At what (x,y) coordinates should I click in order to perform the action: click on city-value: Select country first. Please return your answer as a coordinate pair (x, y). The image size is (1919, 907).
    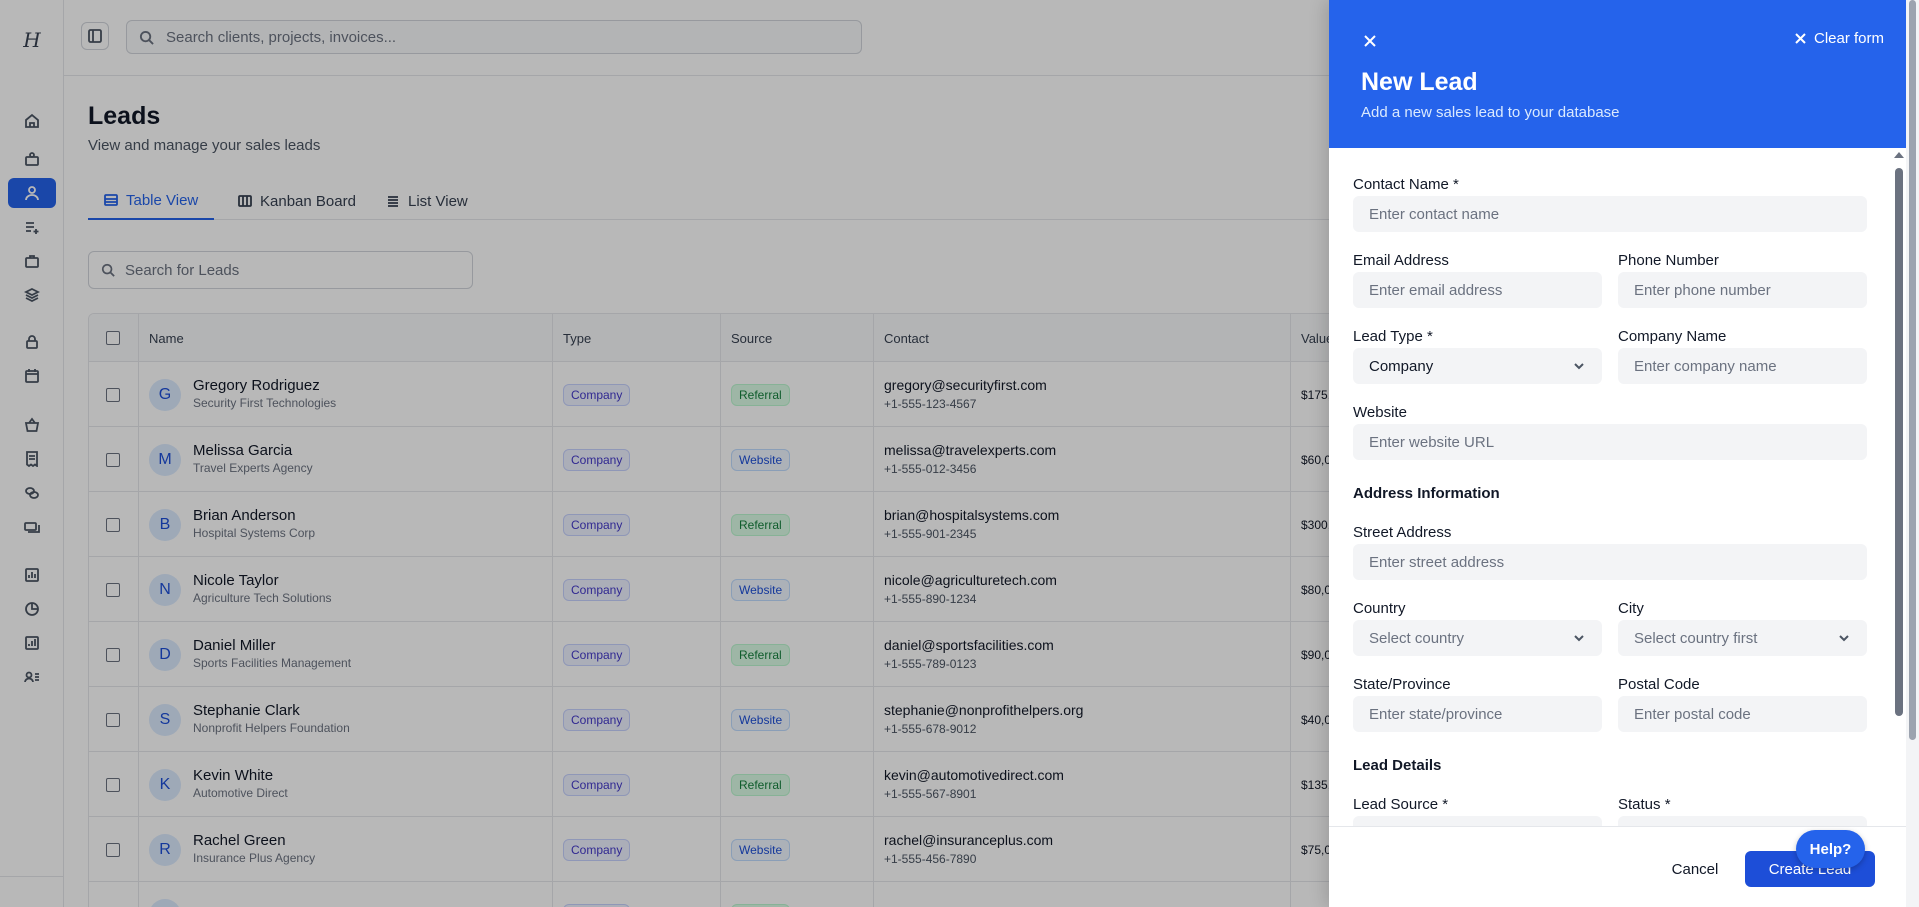
    Looking at the image, I should click on (1696, 638).